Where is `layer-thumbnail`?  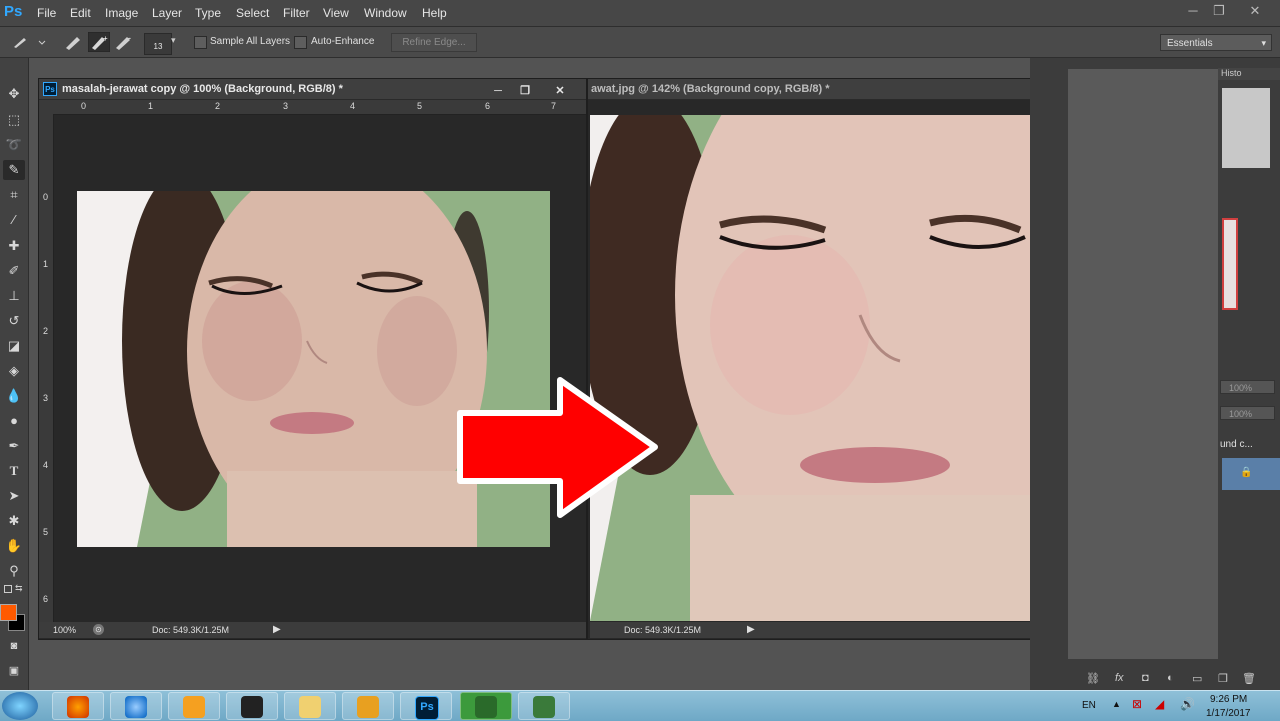
layer-thumbnail is located at coordinates (1230, 264).